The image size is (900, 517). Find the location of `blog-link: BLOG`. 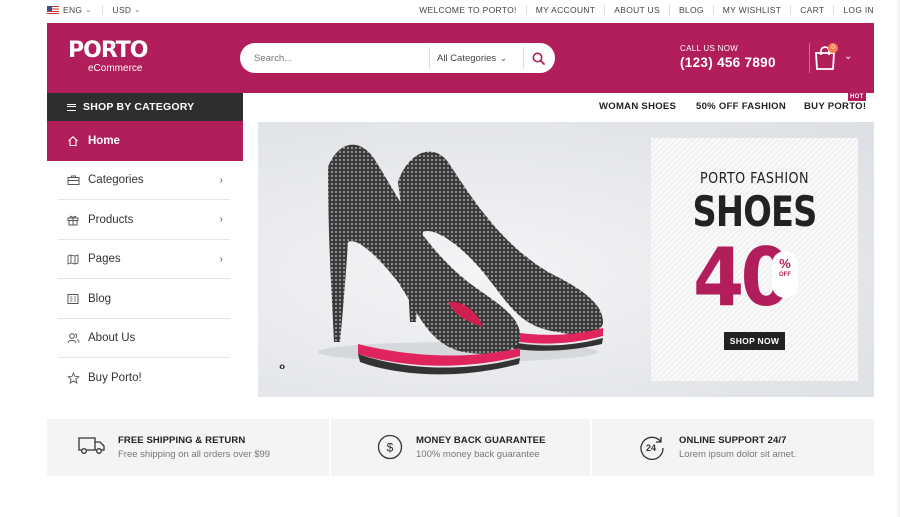

blog-link: BLOG is located at coordinates (692, 10).